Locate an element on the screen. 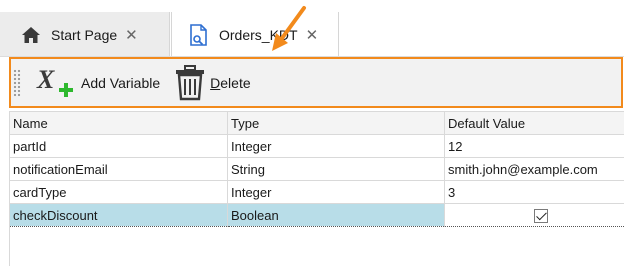 The image size is (624, 266). cell-name: notificationEmail is located at coordinates (118, 169).